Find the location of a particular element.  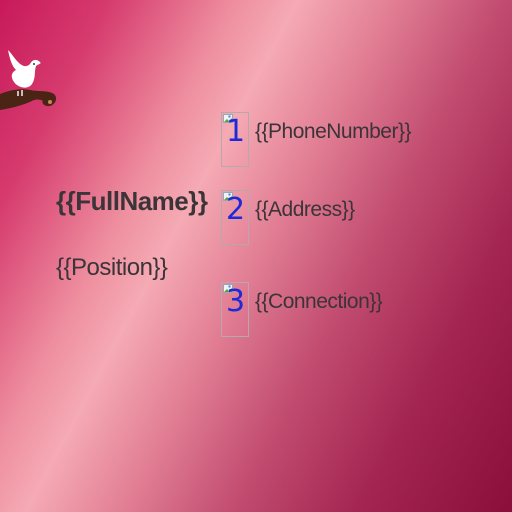

image-placeholder-icon: 3 is located at coordinates (235, 309).